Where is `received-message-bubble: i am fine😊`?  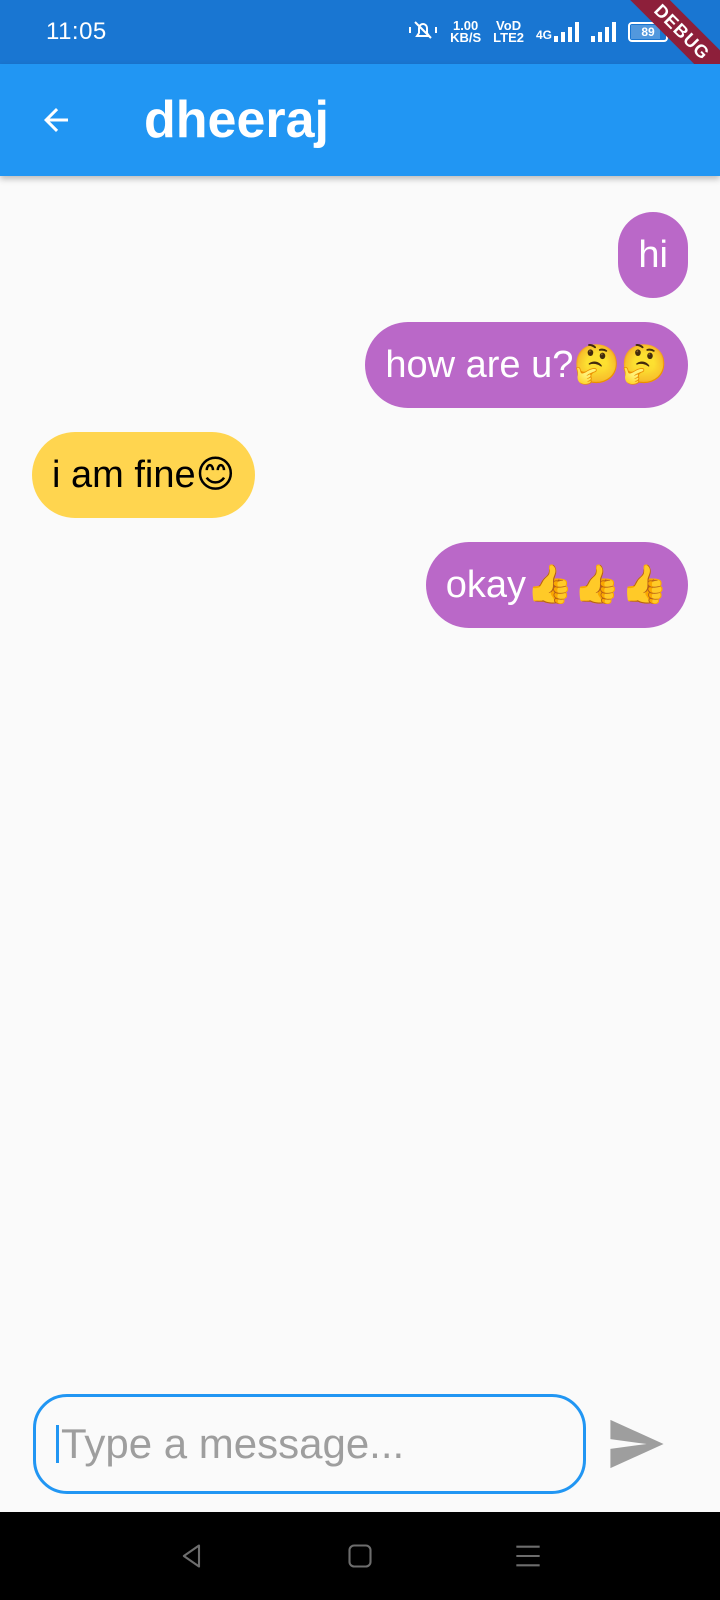 received-message-bubble: i am fine😊 is located at coordinates (144, 475).